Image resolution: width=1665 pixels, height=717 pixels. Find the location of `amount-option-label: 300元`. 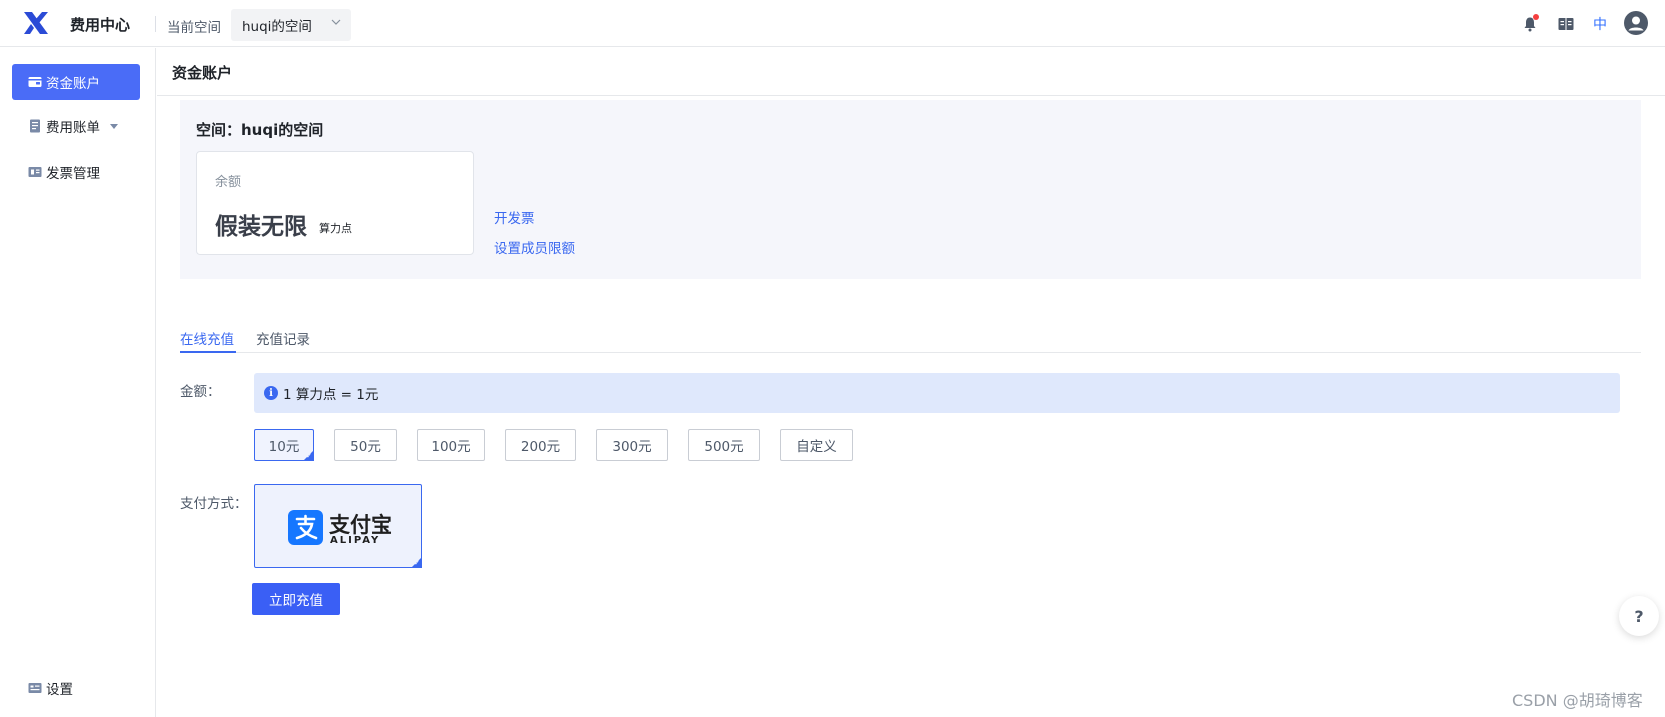

amount-option-label: 300元 is located at coordinates (632, 447).